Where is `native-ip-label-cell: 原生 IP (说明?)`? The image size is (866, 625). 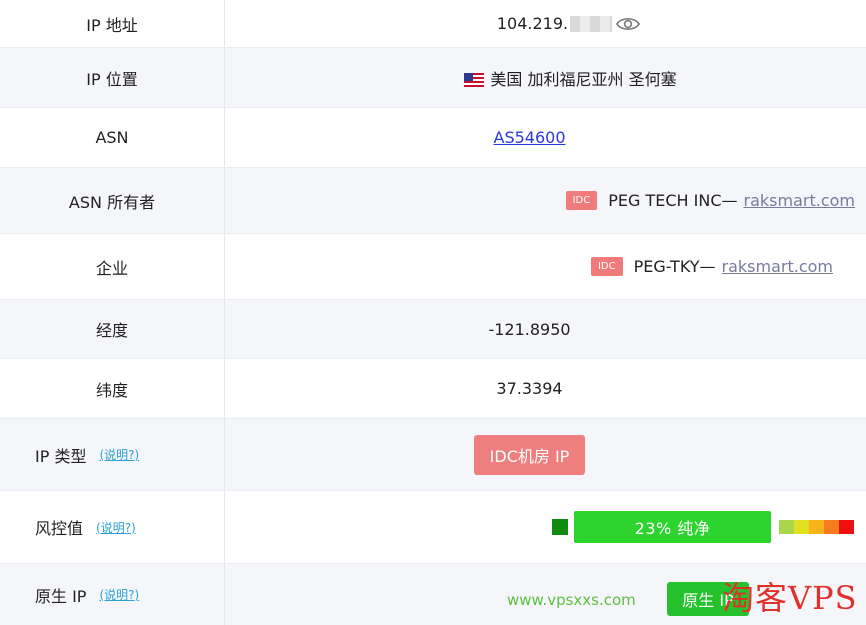 native-ip-label-cell: 原生 IP (说明?) is located at coordinates (112, 594).